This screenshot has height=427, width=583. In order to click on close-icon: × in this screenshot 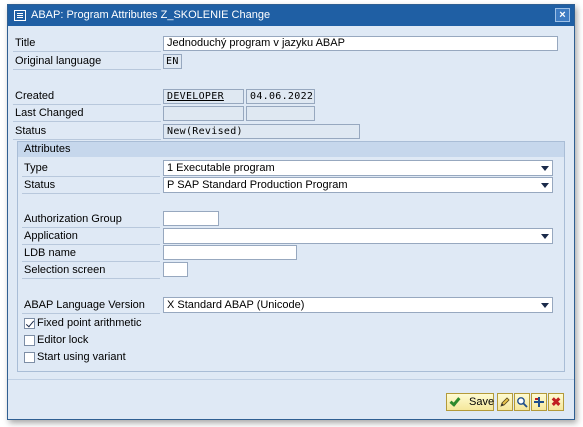, I will do `click(562, 15)`.